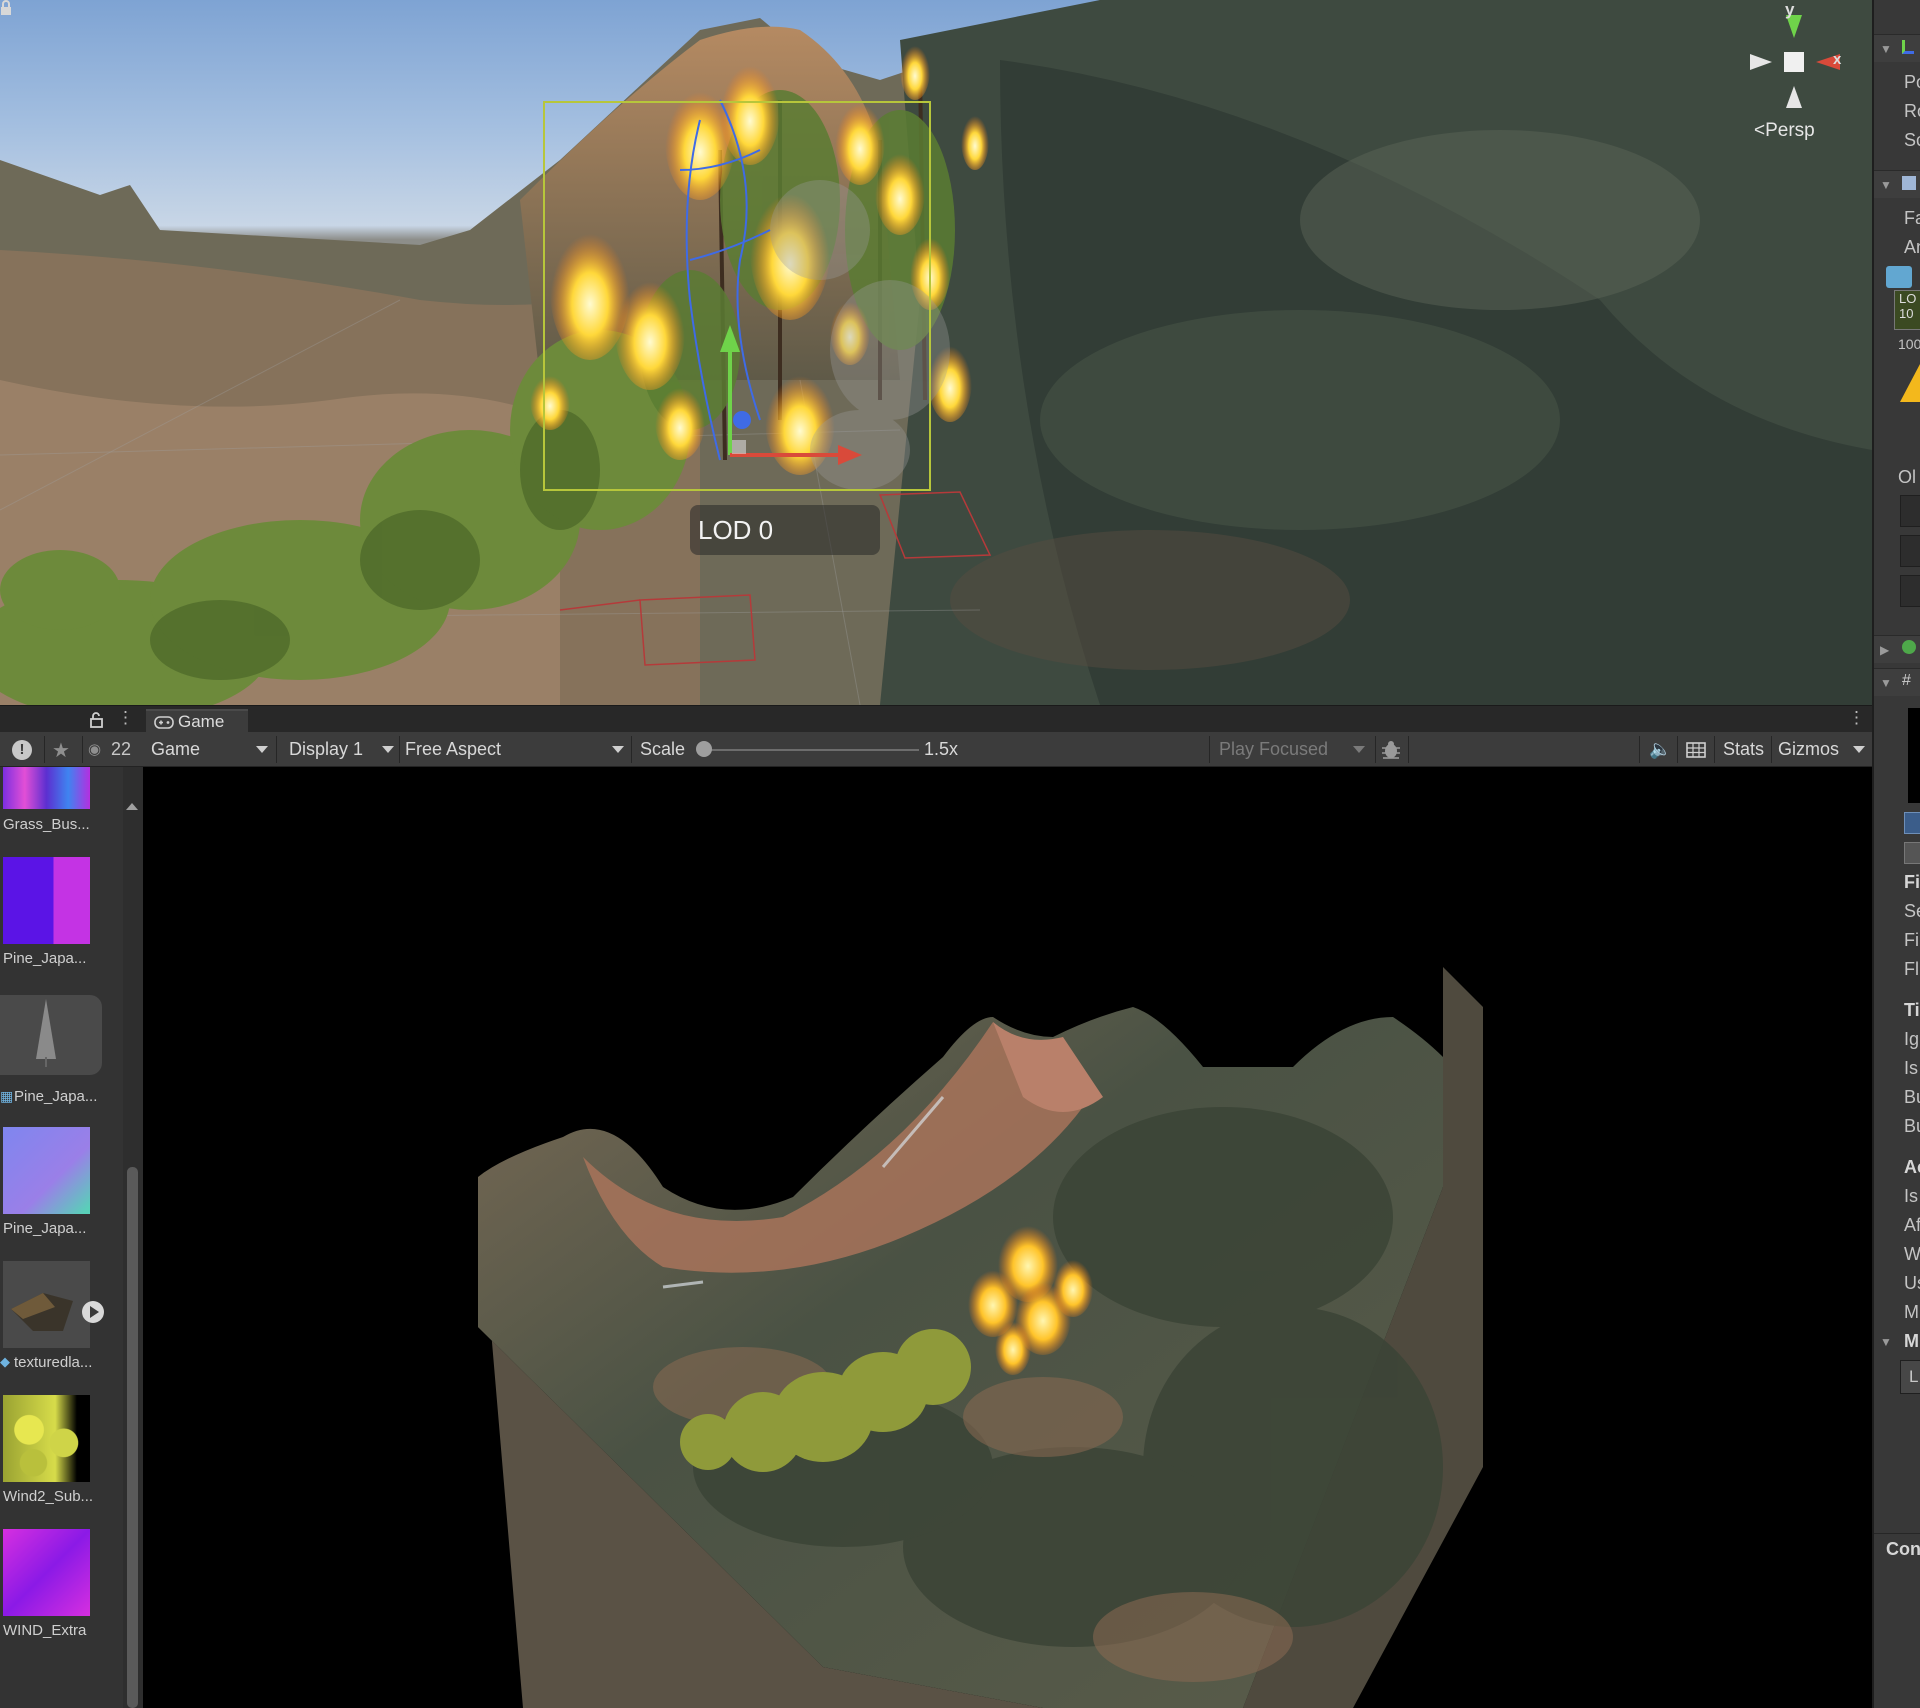 The image size is (1920, 1708). Describe the element at coordinates (1909, 344) in the screenshot. I see `lod-percent: 100` at that location.